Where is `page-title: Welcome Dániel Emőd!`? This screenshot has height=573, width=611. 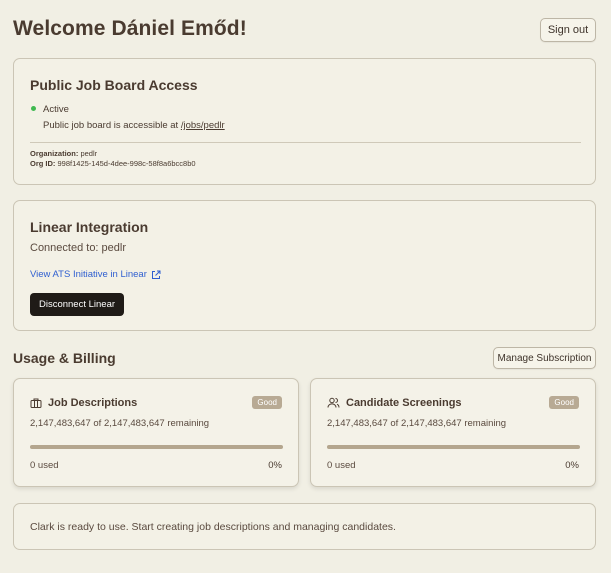 page-title: Welcome Dániel Emőd! is located at coordinates (130, 28).